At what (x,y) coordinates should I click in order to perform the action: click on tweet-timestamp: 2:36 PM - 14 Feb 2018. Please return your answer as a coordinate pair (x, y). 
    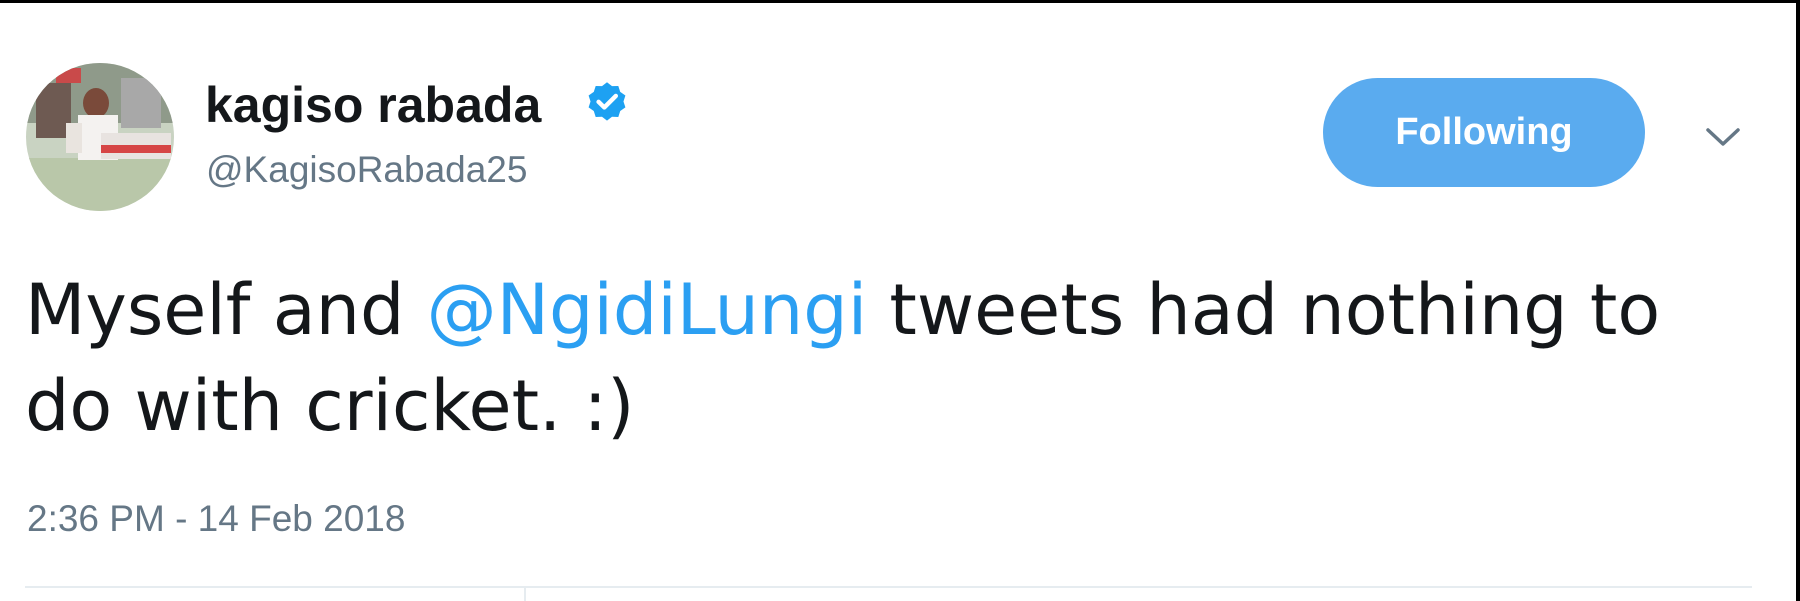
    Looking at the image, I should click on (216, 519).